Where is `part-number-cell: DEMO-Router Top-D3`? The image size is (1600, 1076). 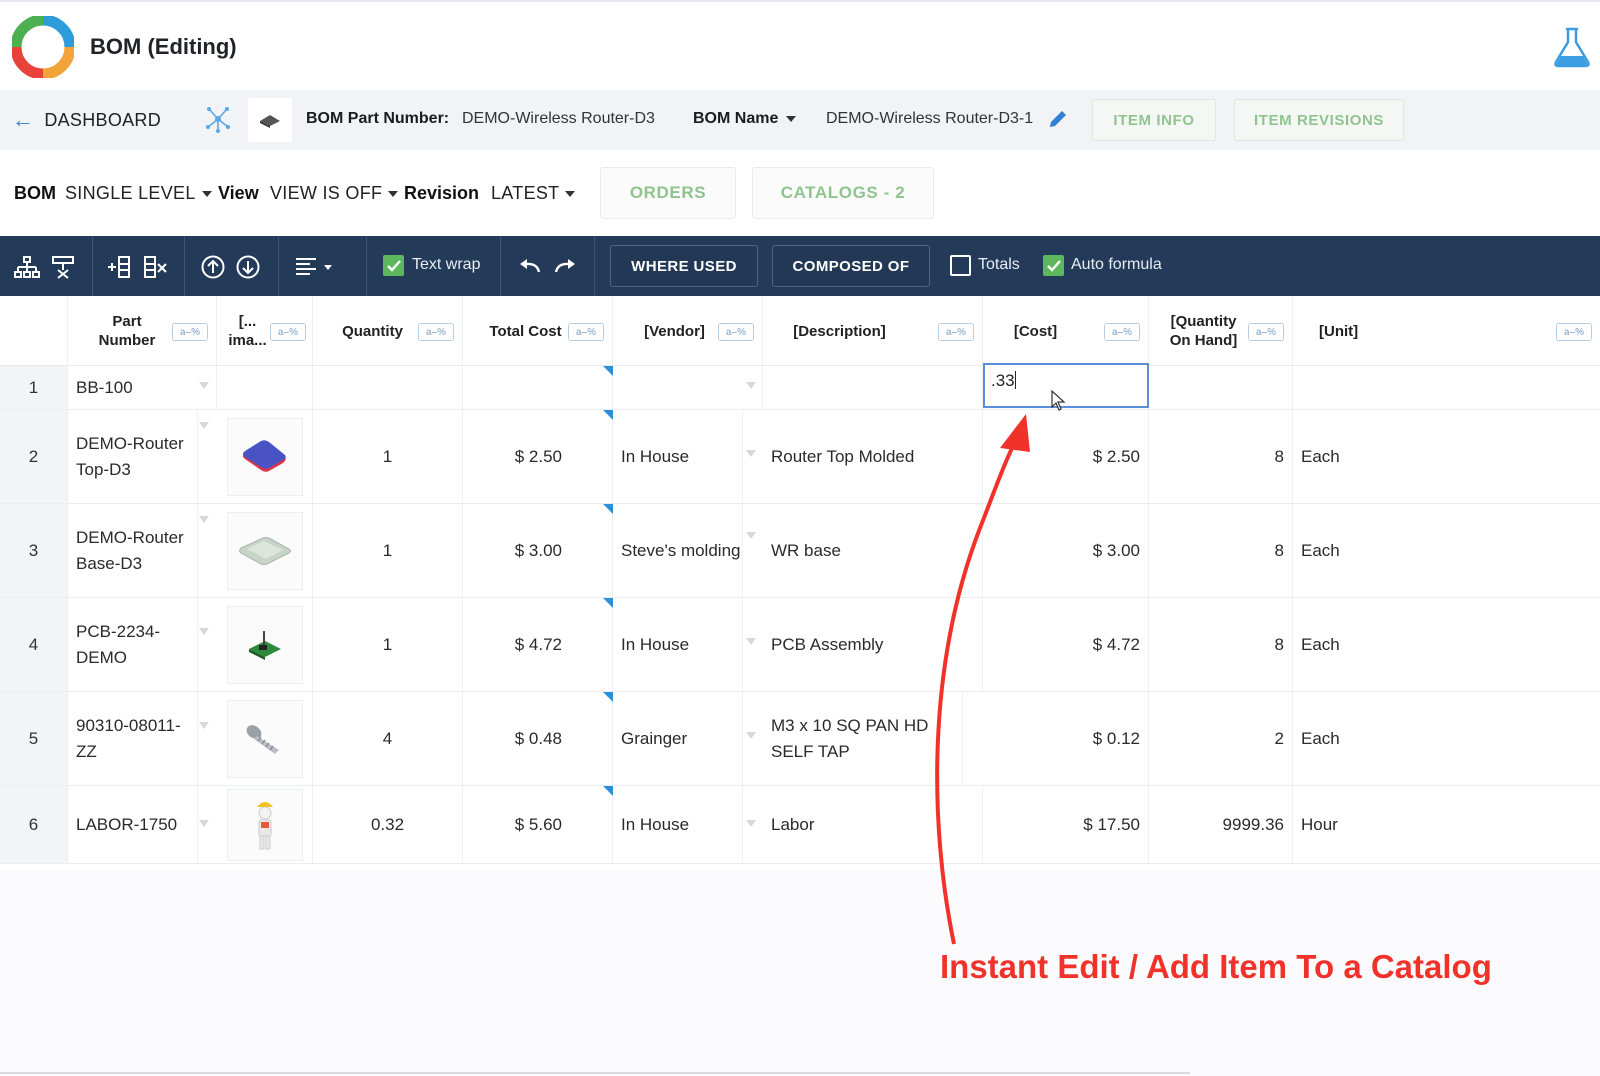 part-number-cell: DEMO-Router Top-D3 is located at coordinates (133, 456).